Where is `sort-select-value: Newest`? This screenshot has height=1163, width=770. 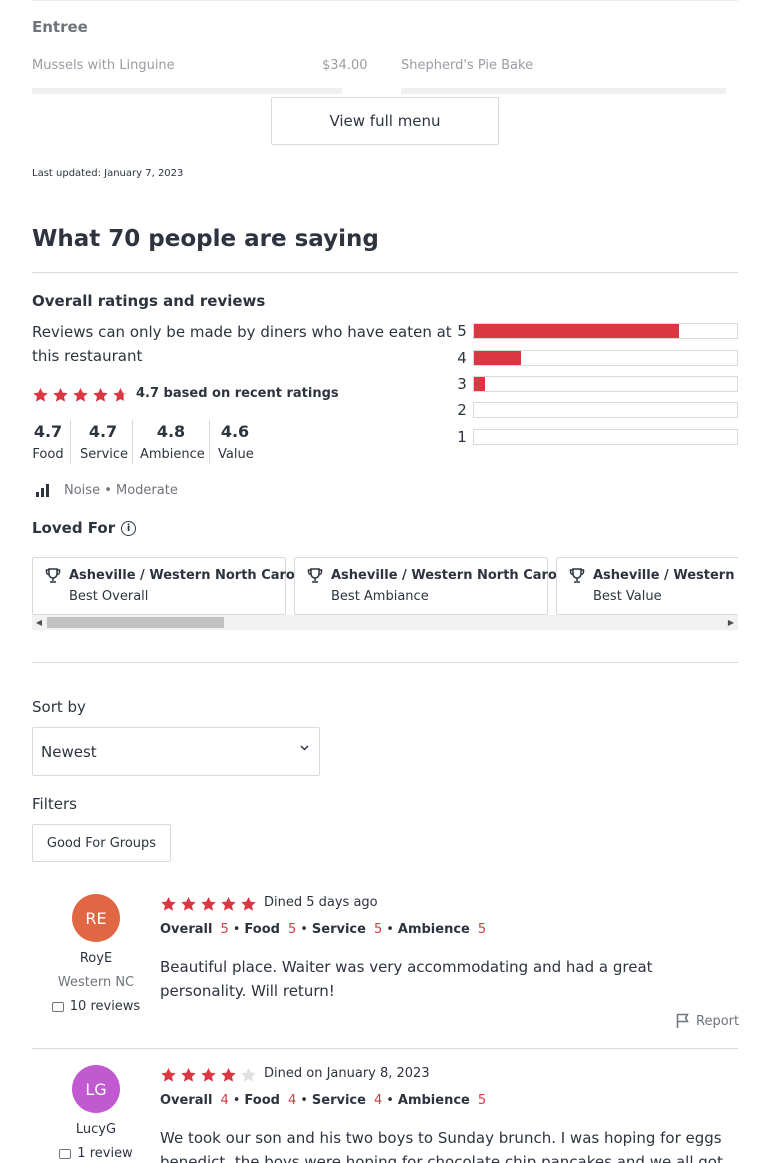 sort-select-value: Newest is located at coordinates (69, 751).